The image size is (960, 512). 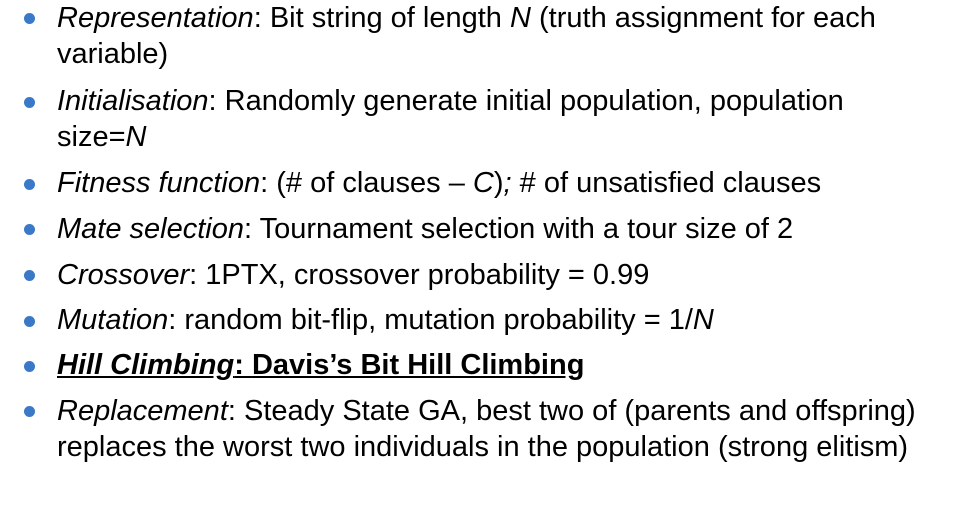 I want to click on bullet-body: (# of clauses –, so click(x=374, y=183).